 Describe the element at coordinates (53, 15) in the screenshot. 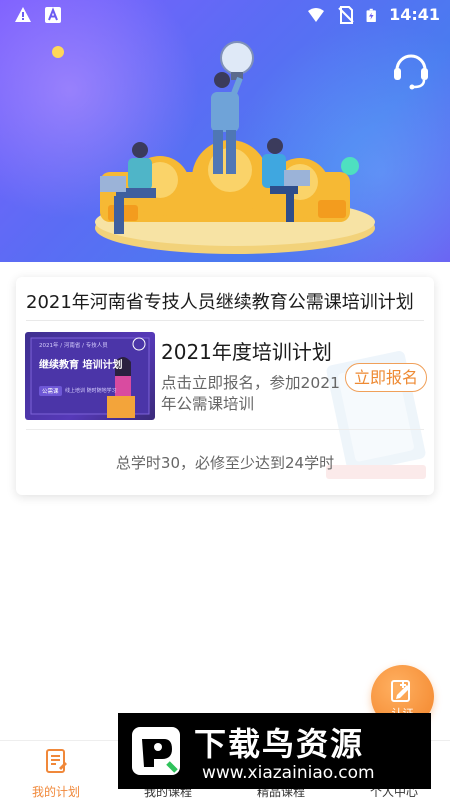

I see `a-badge-icon` at that location.